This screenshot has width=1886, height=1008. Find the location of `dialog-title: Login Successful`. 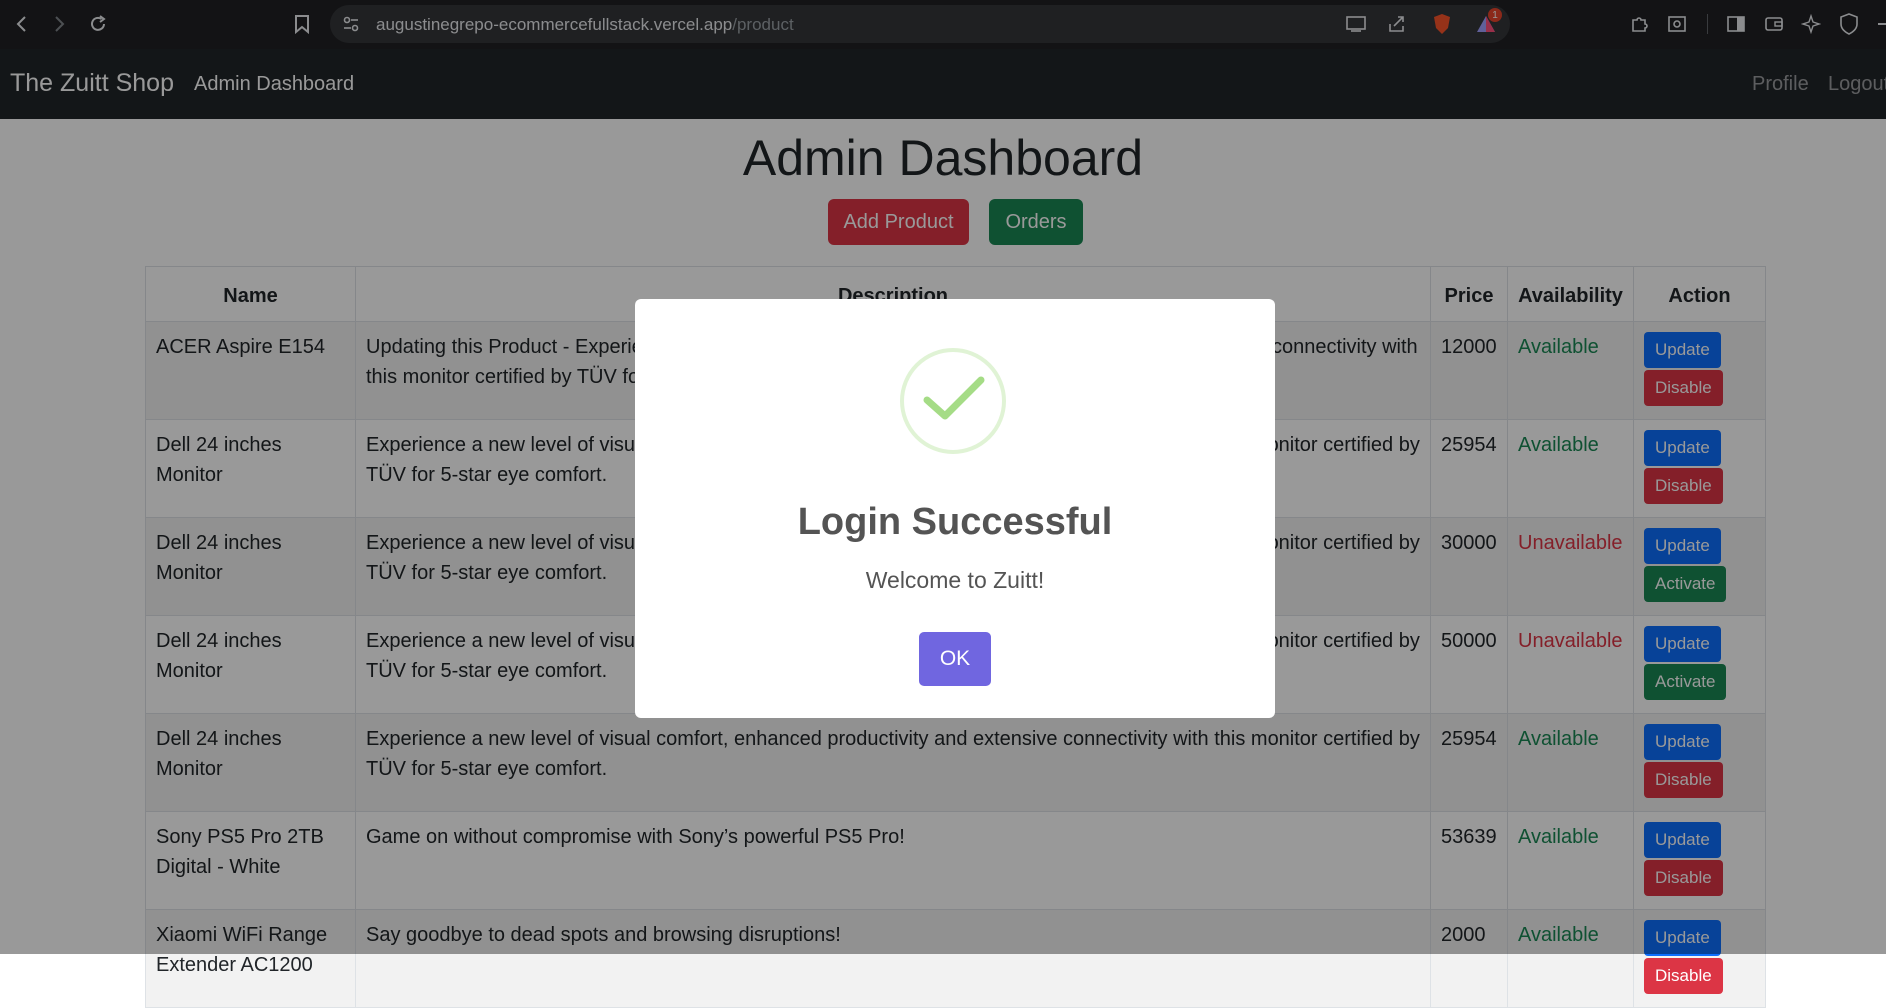

dialog-title: Login Successful is located at coordinates (955, 522).